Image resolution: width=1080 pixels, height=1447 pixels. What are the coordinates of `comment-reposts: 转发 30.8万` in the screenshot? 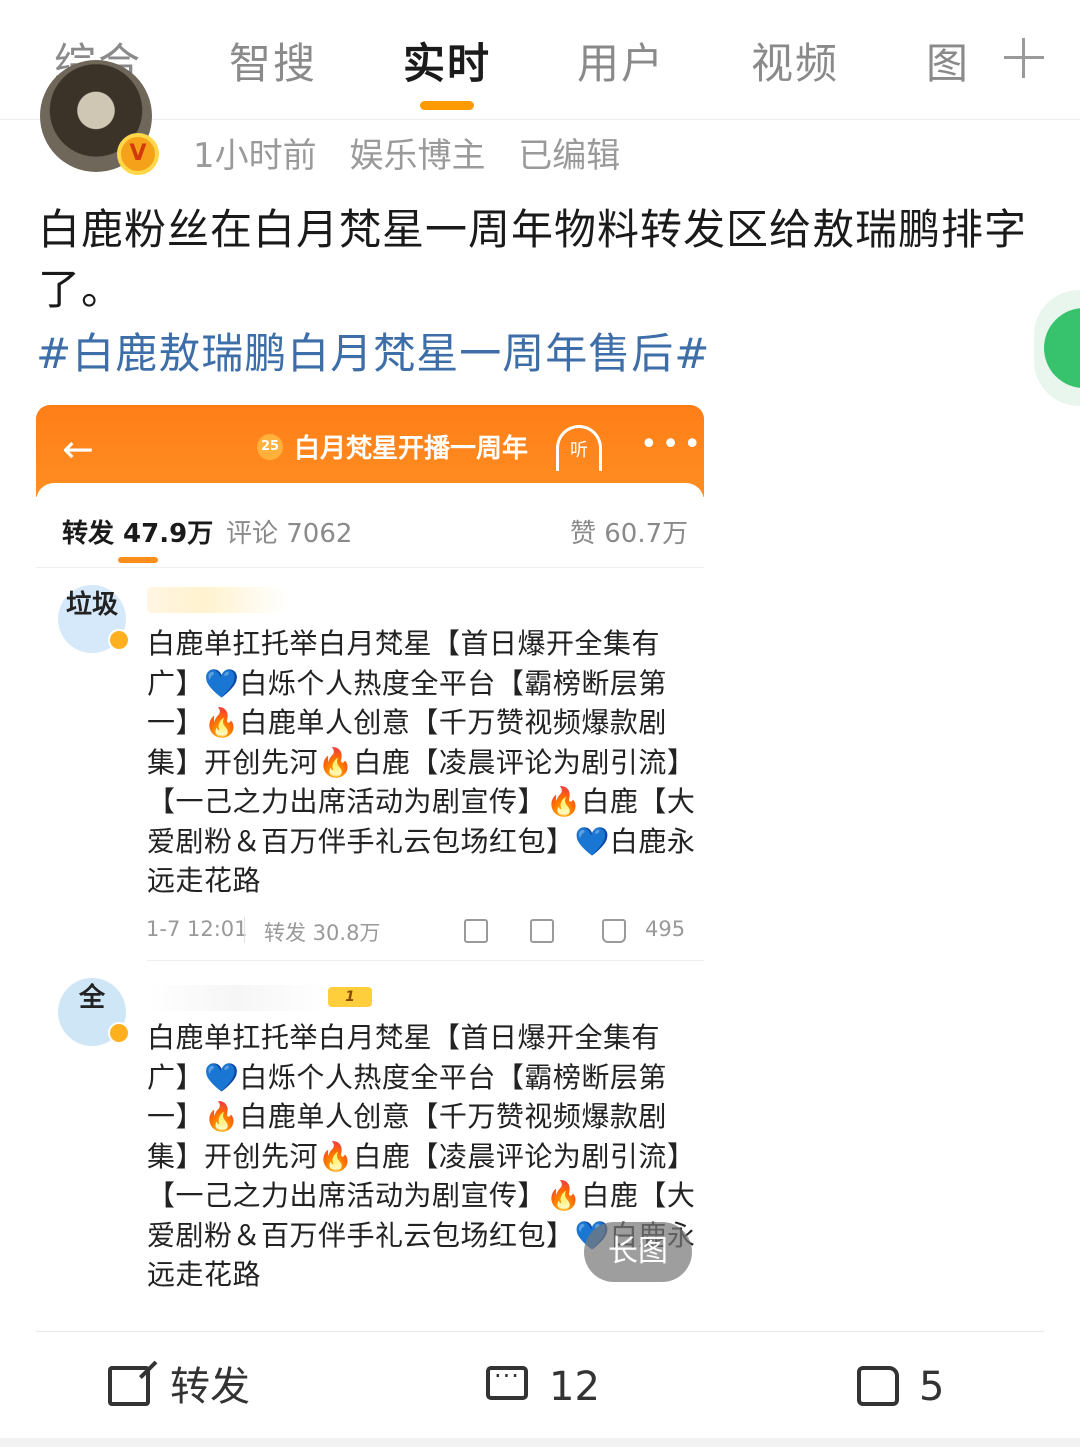 It's located at (322, 933).